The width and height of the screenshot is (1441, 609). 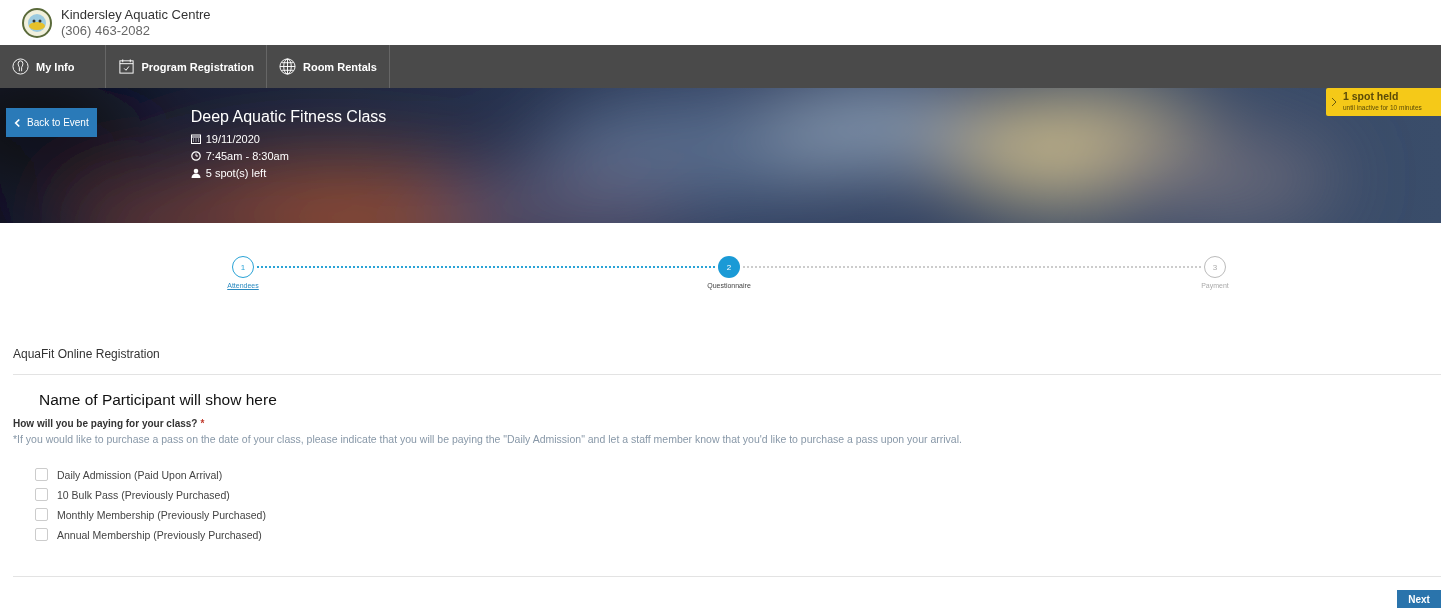 What do you see at coordinates (287, 66) in the screenshot?
I see `globe-icon` at bounding box center [287, 66].